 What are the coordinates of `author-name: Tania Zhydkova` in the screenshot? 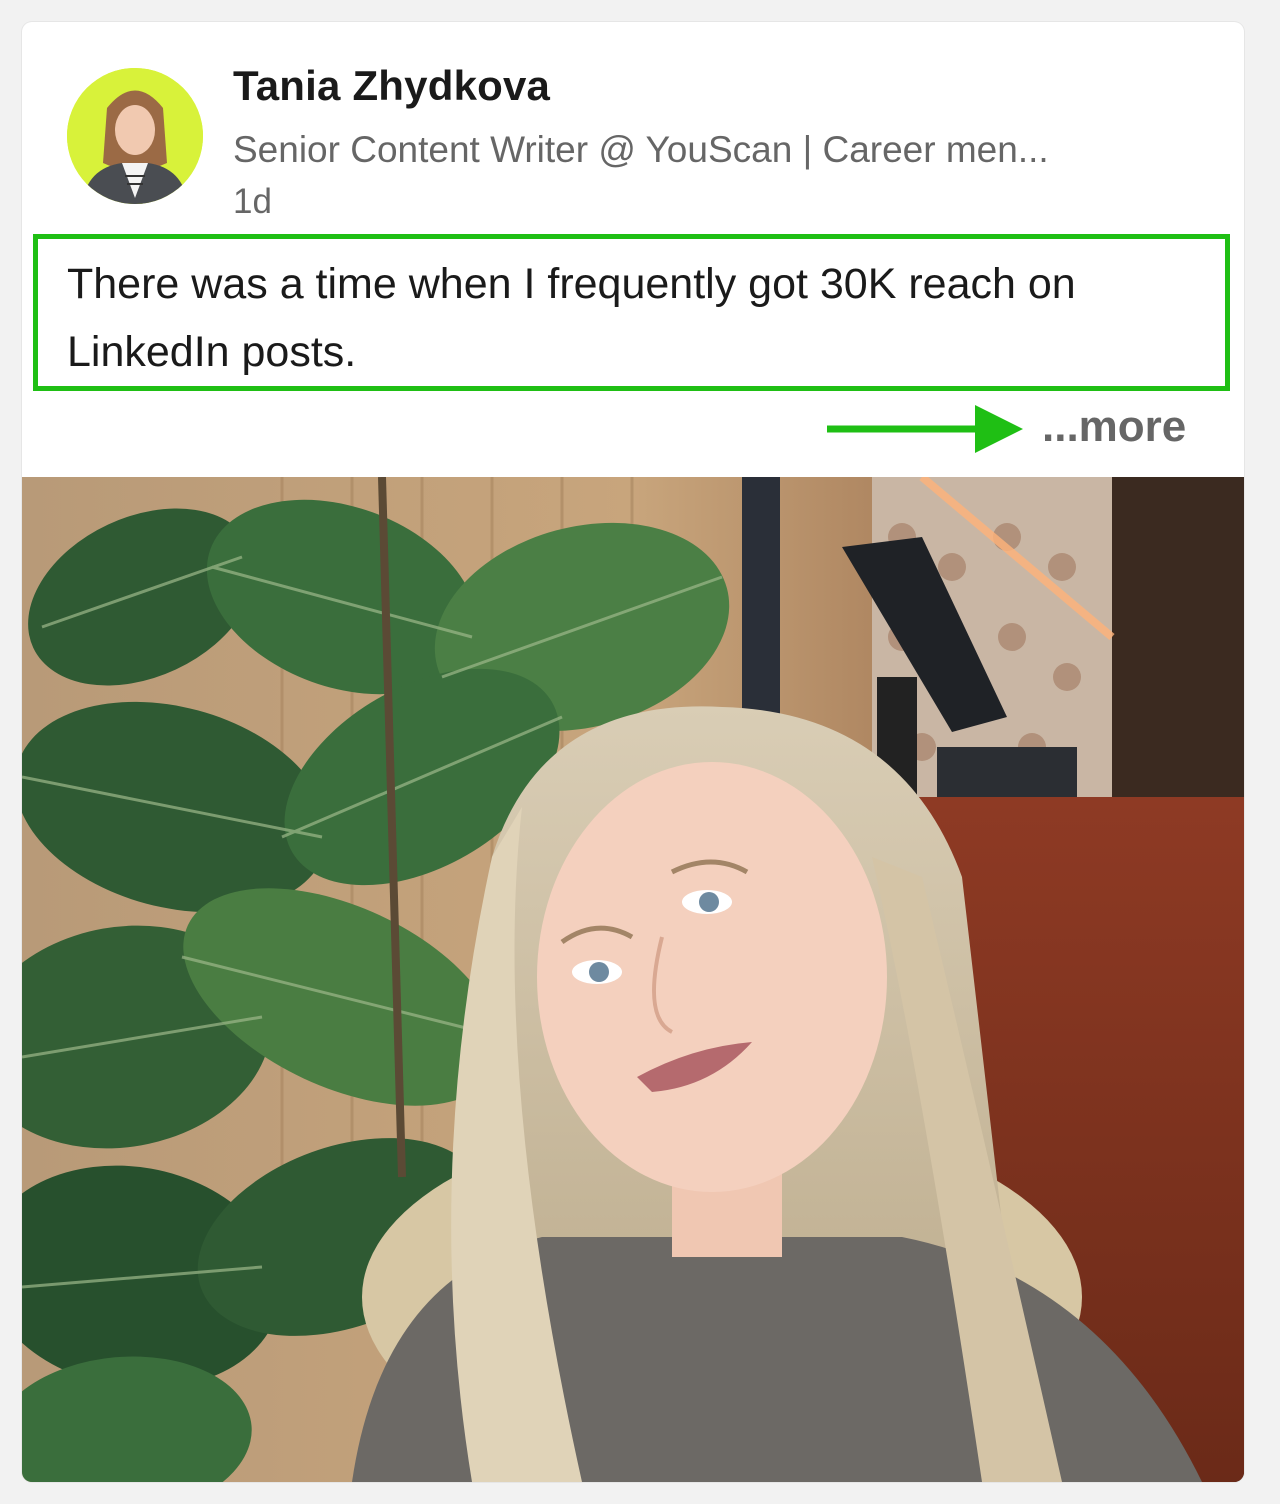 It's located at (391, 86).